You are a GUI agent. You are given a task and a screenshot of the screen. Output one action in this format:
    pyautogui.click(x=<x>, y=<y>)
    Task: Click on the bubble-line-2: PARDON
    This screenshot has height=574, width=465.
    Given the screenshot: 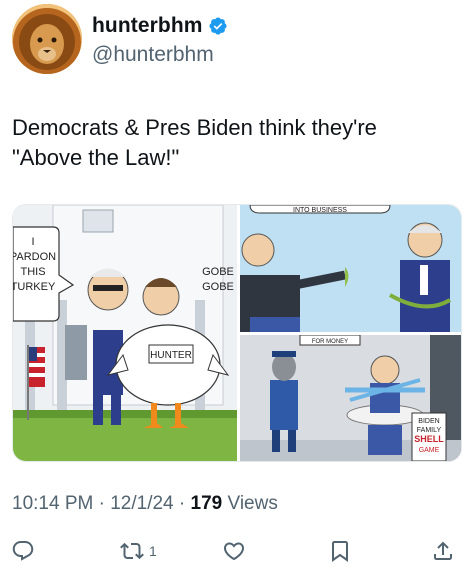 What is the action you would take?
    pyautogui.click(x=34, y=257)
    